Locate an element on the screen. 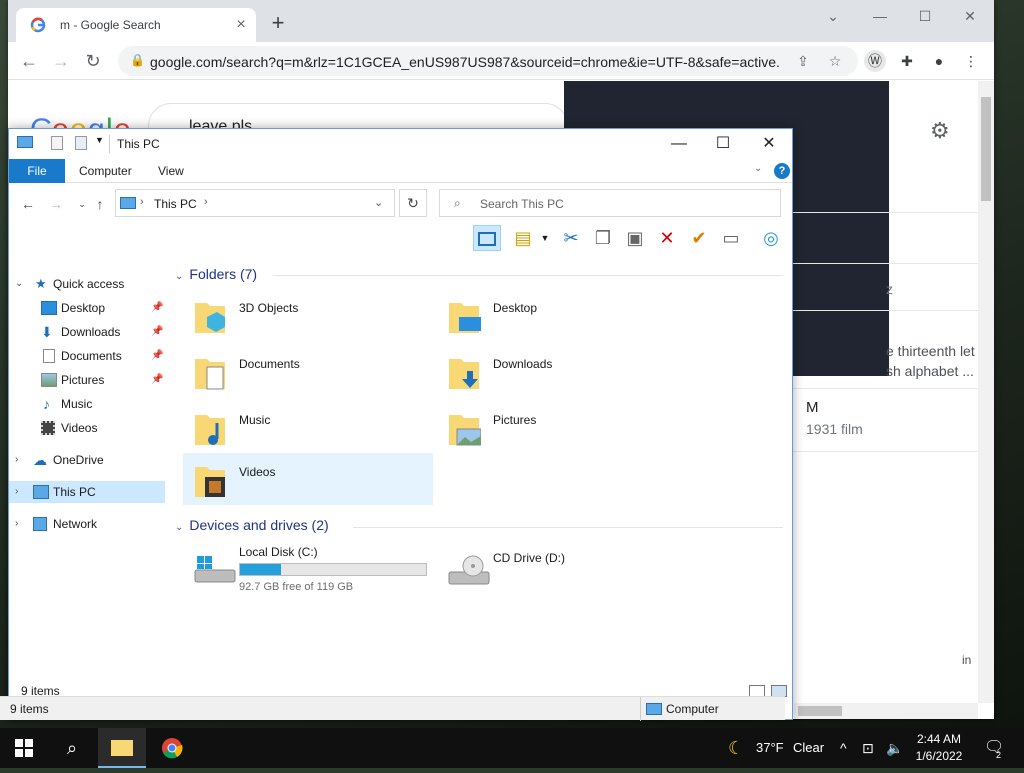 The image size is (1024, 773). reload-icon: ↻ is located at coordinates (93, 61).